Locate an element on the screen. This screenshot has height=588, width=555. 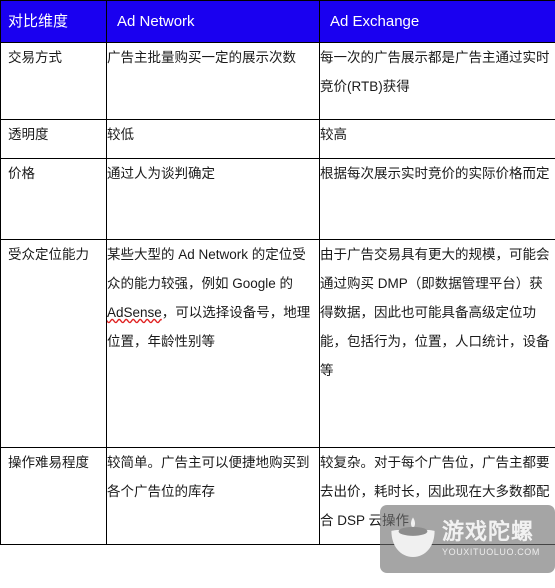
cell-transparency-ad-network: 较低 is located at coordinates (213, 139).